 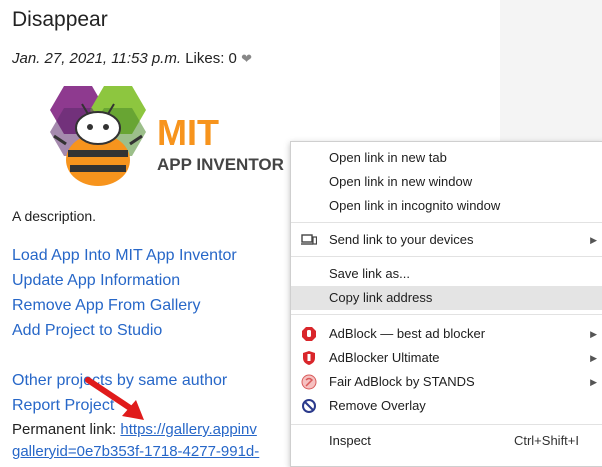 I want to click on update-app-info-link: Update App Information, so click(x=96, y=281).